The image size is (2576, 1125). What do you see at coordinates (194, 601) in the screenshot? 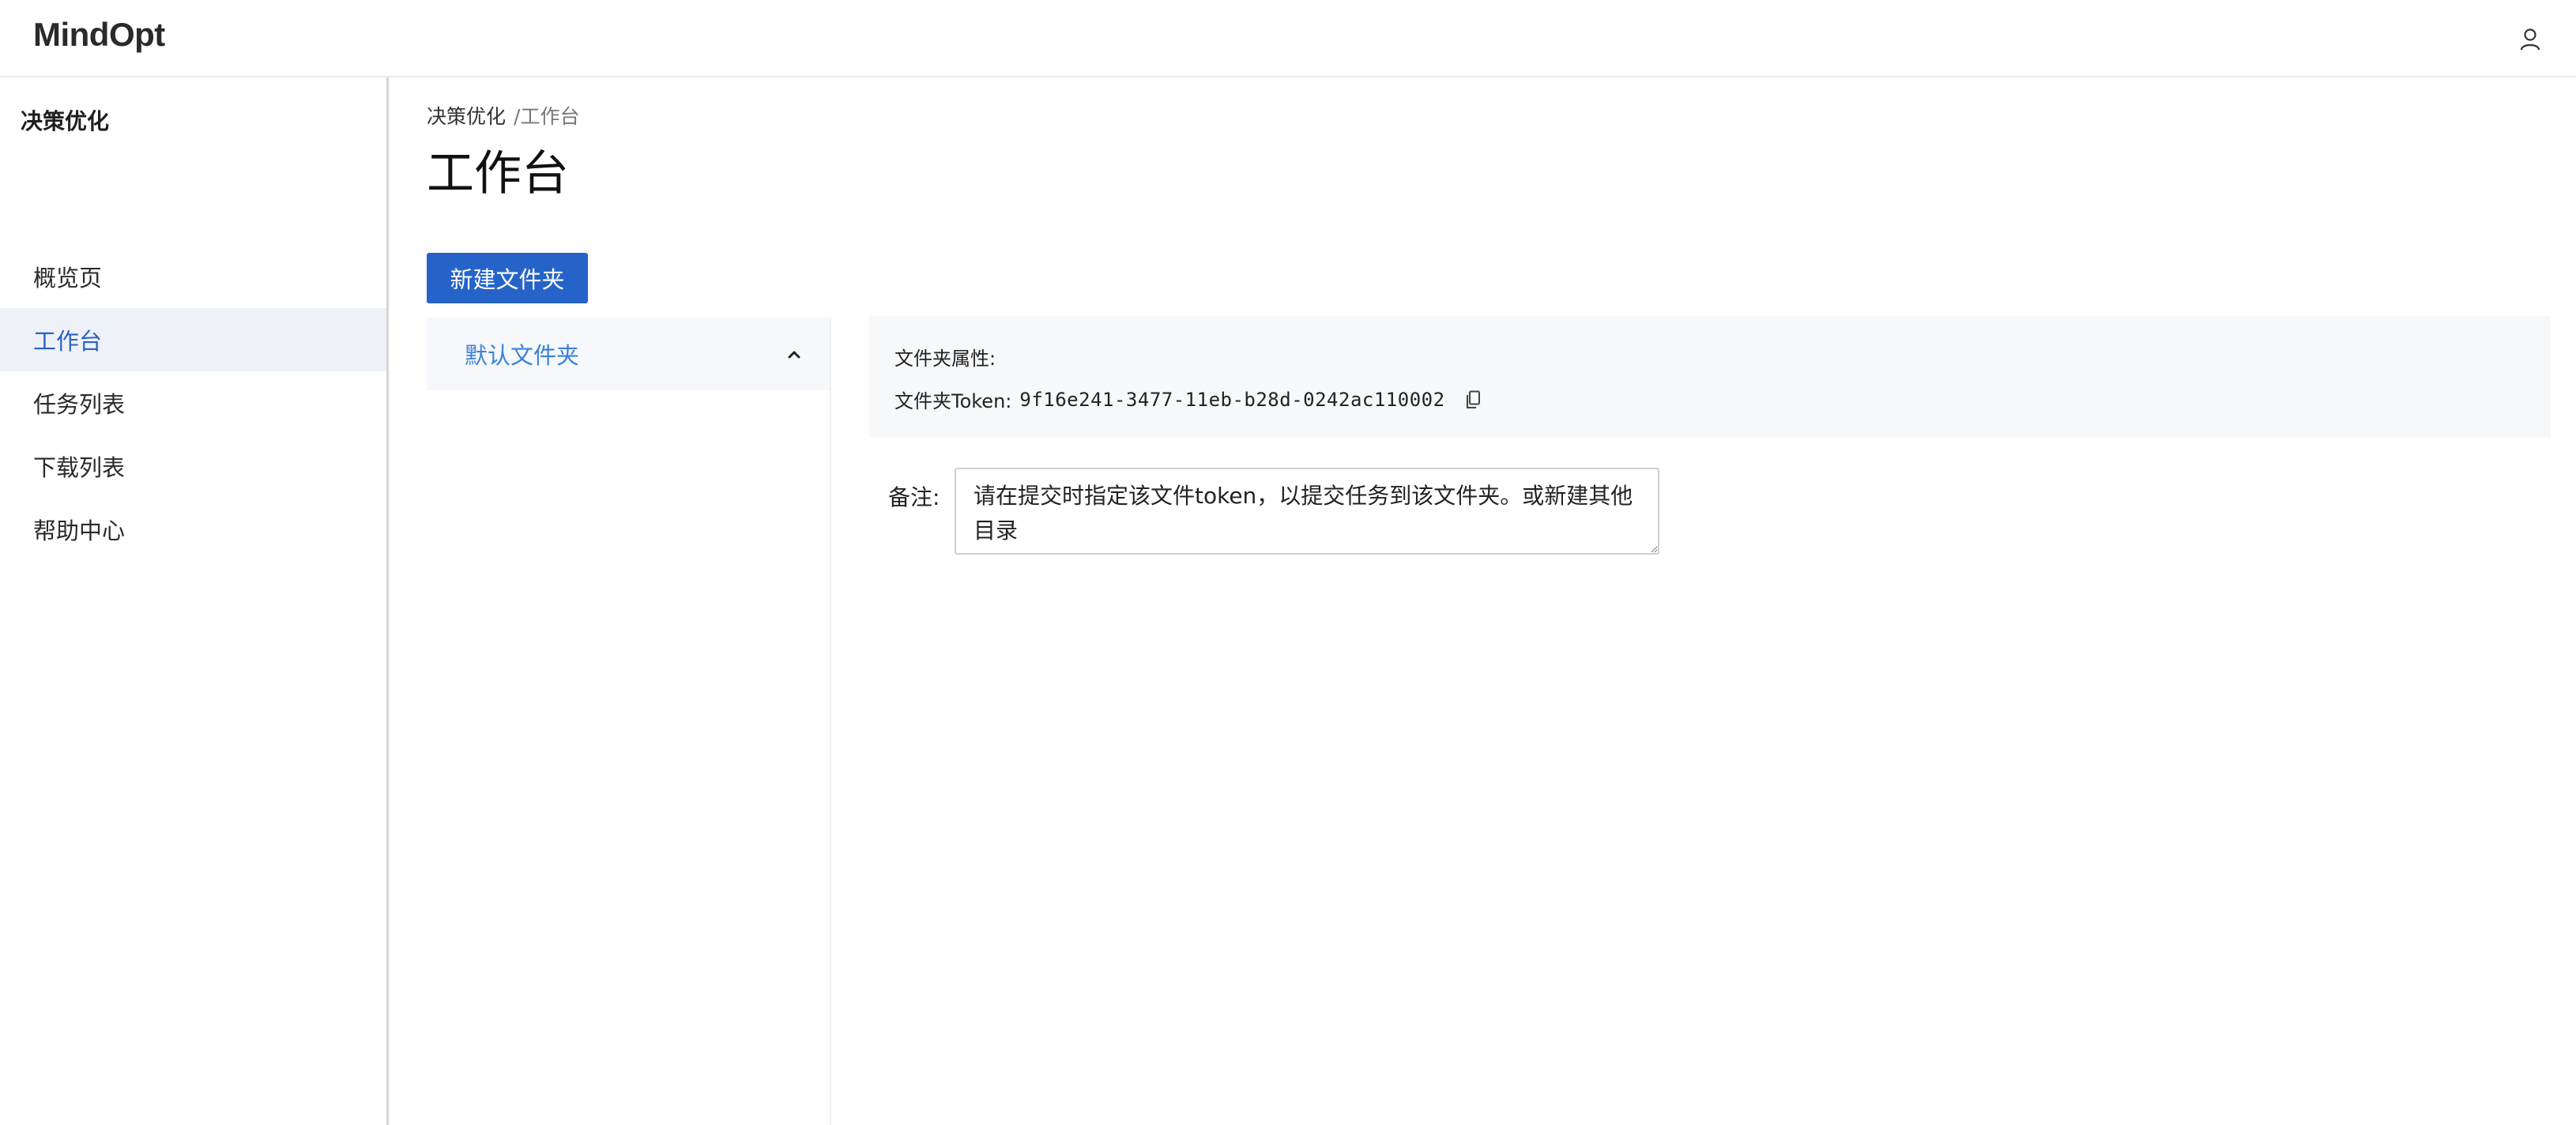
I see `sidebar: 决策优化 概览页 工作台 任务列表 下载列表 帮助中心` at bounding box center [194, 601].